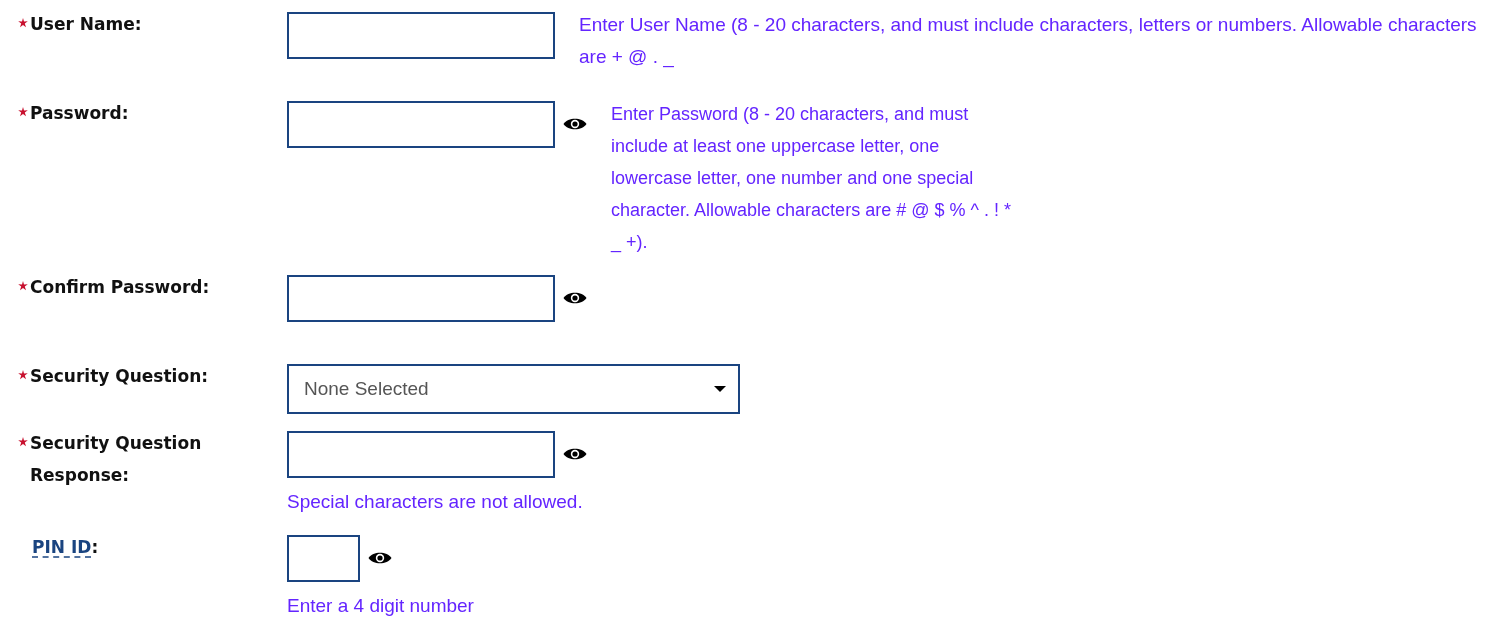 Image resolution: width=1486 pixels, height=634 pixels. What do you see at coordinates (513, 389) in the screenshot?
I see `security-question-dropdown: None Selected` at bounding box center [513, 389].